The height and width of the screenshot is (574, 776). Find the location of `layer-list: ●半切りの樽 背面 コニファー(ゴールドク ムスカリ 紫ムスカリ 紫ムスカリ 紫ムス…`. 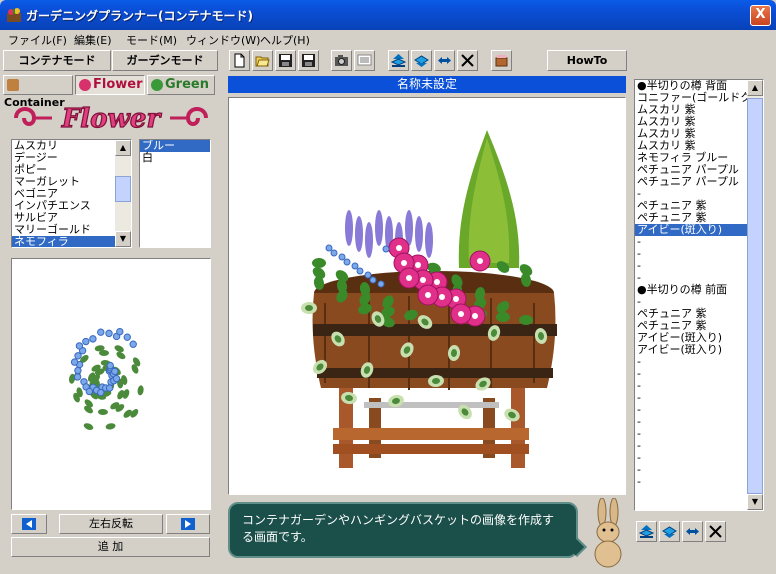

layer-list: ●半切りの樽 背面 コニファー(ゴールドク ムスカリ 紫ムスカリ 紫ムスカリ 紫ムス… is located at coordinates (699, 295).